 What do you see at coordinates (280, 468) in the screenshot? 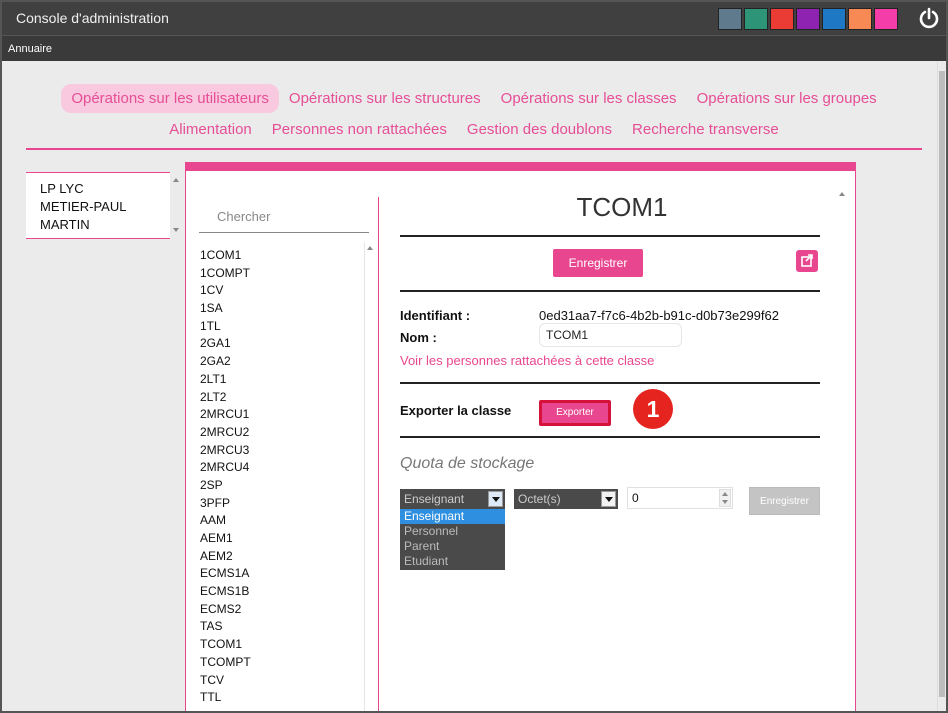
I see `class-list-item: 2MRCU4` at bounding box center [280, 468].